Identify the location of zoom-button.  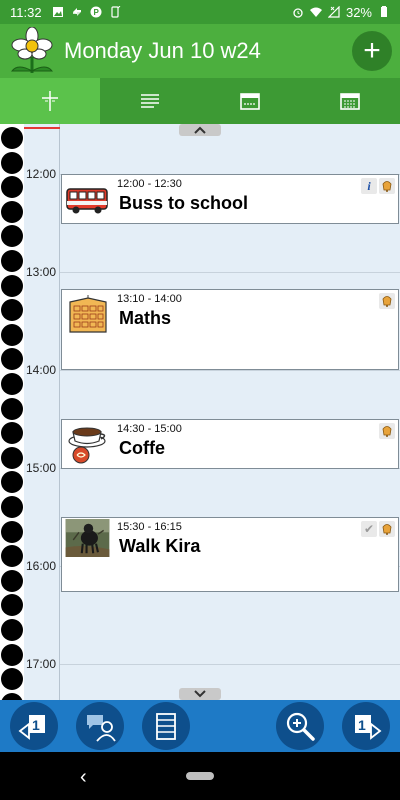
(300, 726).